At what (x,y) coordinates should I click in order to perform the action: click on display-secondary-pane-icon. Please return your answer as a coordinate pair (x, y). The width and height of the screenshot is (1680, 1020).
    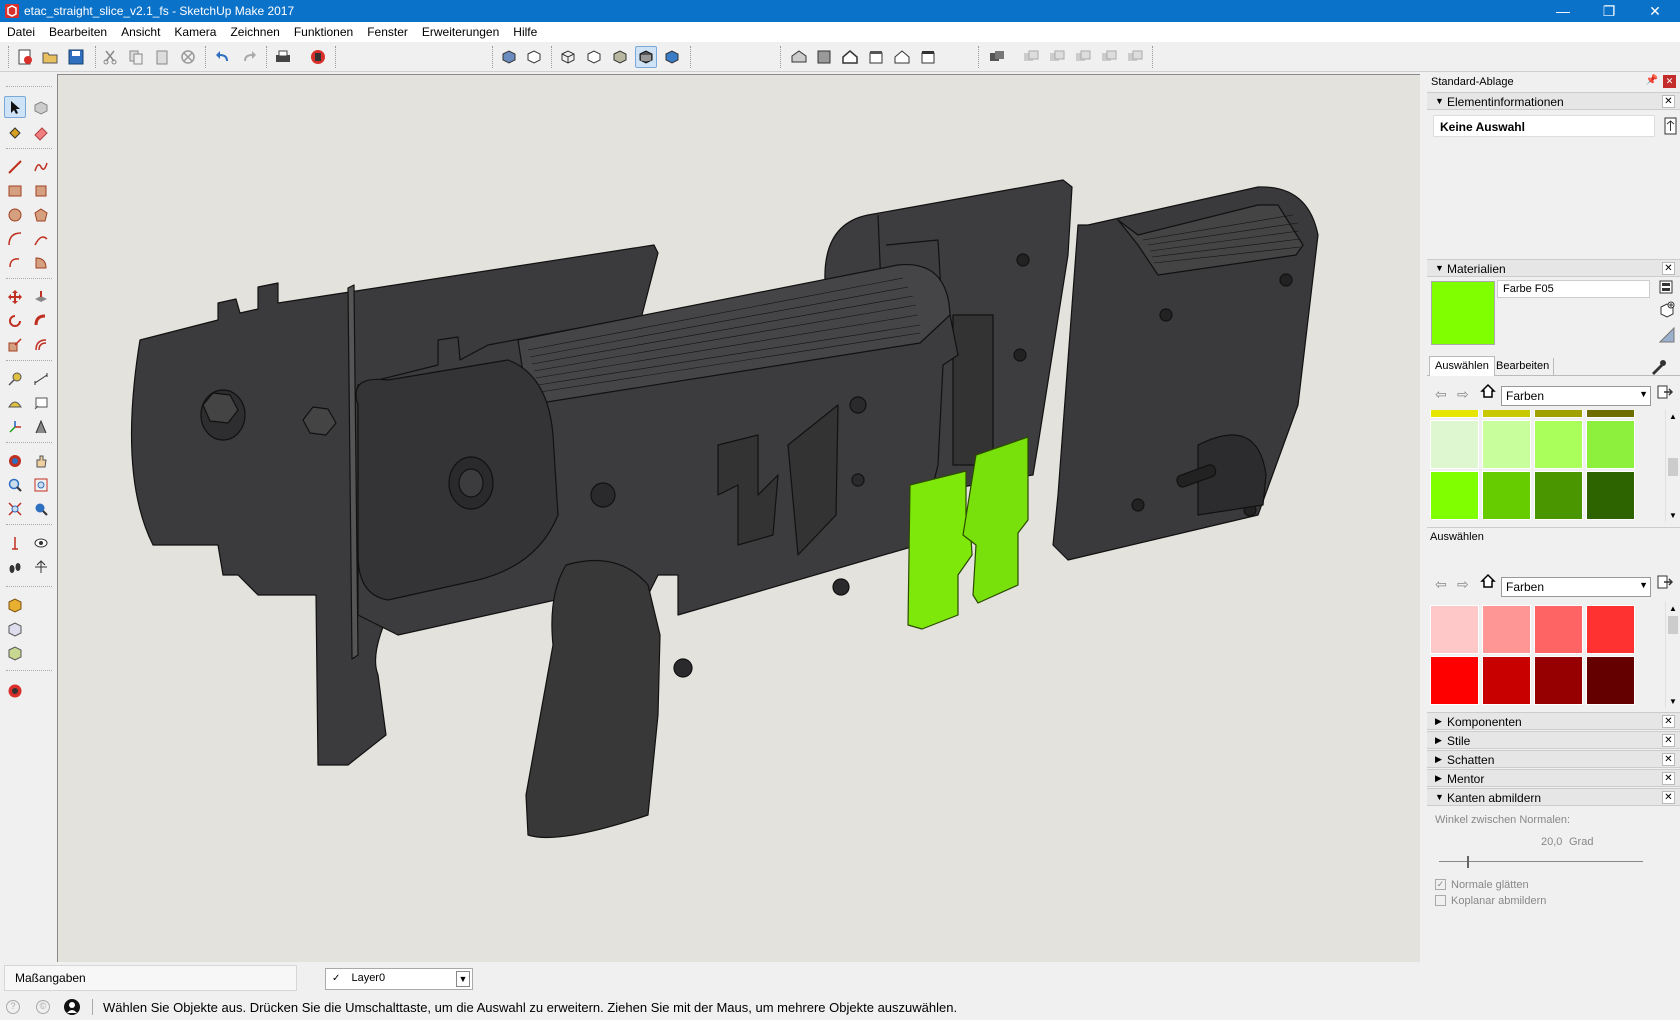
    Looking at the image, I should click on (1666, 287).